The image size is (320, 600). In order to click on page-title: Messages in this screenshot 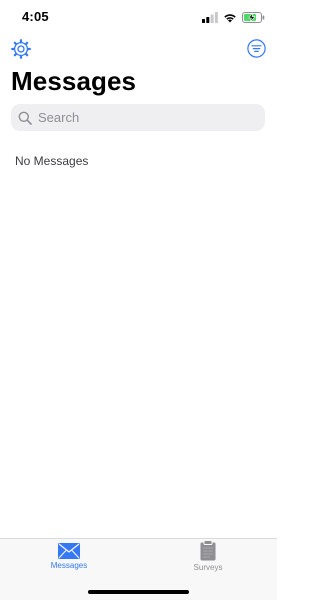, I will do `click(74, 81)`.